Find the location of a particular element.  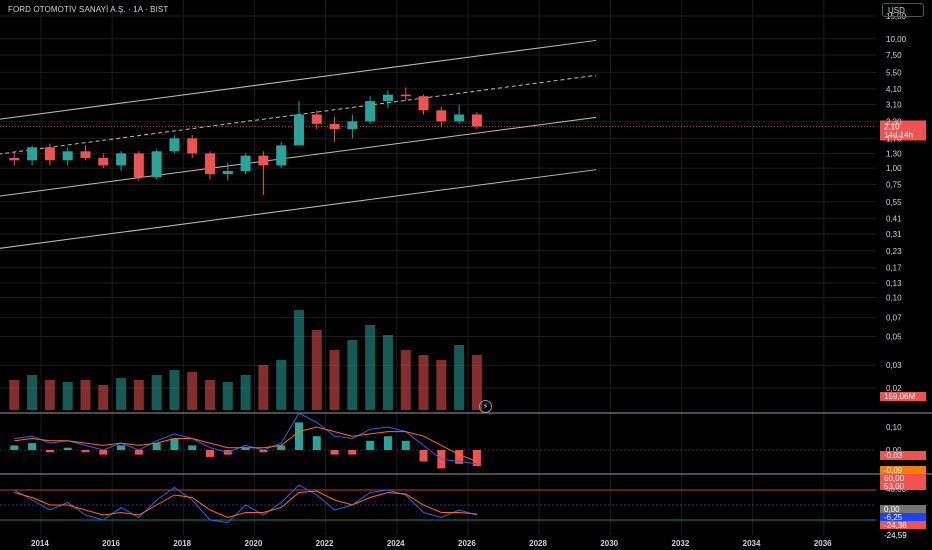

macd-value-label: -0,03 is located at coordinates (893, 455).